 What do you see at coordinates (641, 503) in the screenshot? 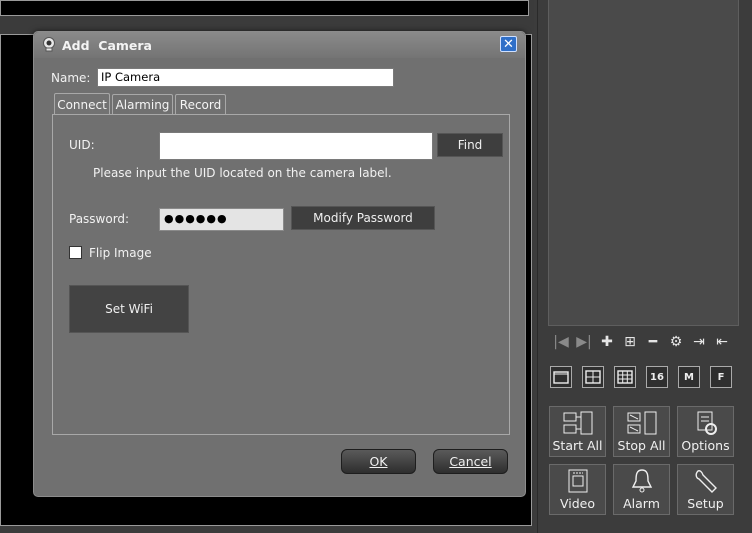
I see `alarm-label: Alarm` at bounding box center [641, 503].